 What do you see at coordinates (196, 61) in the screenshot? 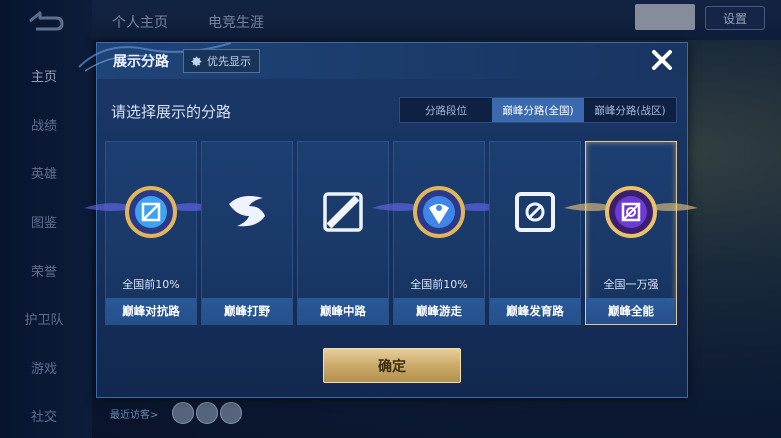
I see `gear-icon` at bounding box center [196, 61].